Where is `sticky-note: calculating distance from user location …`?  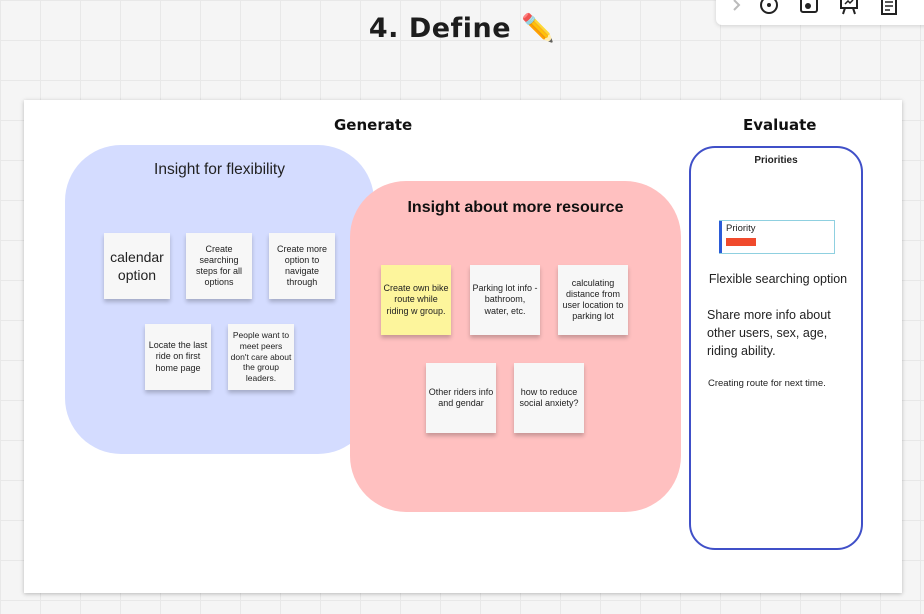
sticky-note: calculating distance from user location … is located at coordinates (593, 300).